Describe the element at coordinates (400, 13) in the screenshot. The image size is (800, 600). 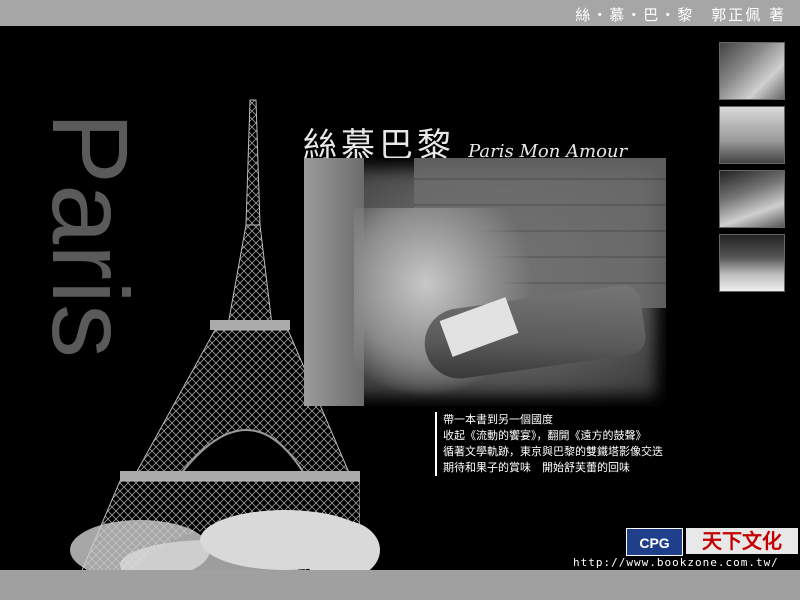
I see `top-bar: 絲・慕・巴・黎 郭正佩 著` at that location.